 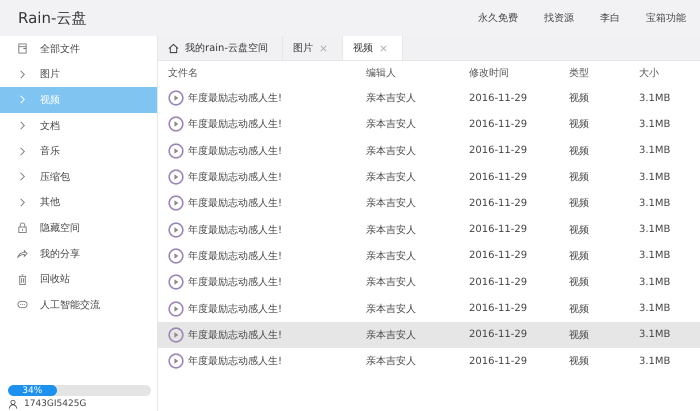 What do you see at coordinates (302, 48) in the screenshot?
I see `tab-label: 图片` at bounding box center [302, 48].